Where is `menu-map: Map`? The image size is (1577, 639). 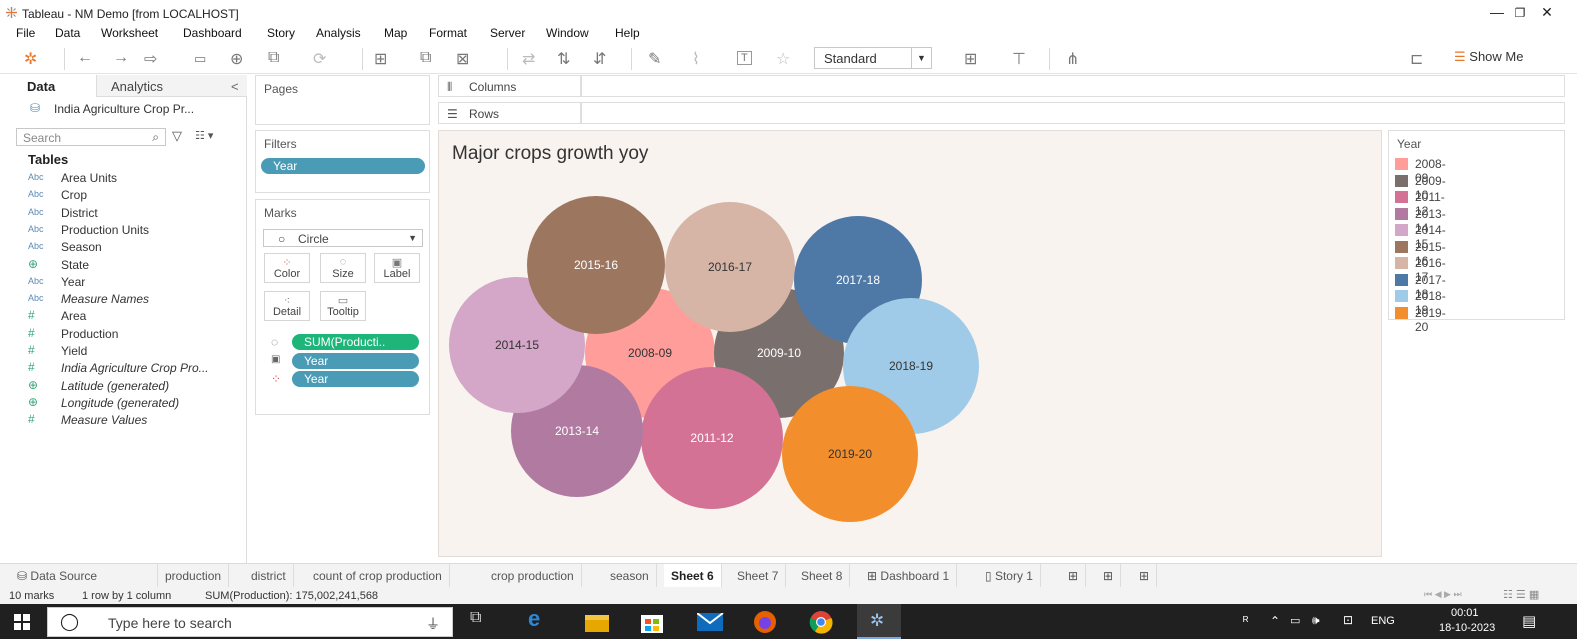 menu-map: Map is located at coordinates (395, 33).